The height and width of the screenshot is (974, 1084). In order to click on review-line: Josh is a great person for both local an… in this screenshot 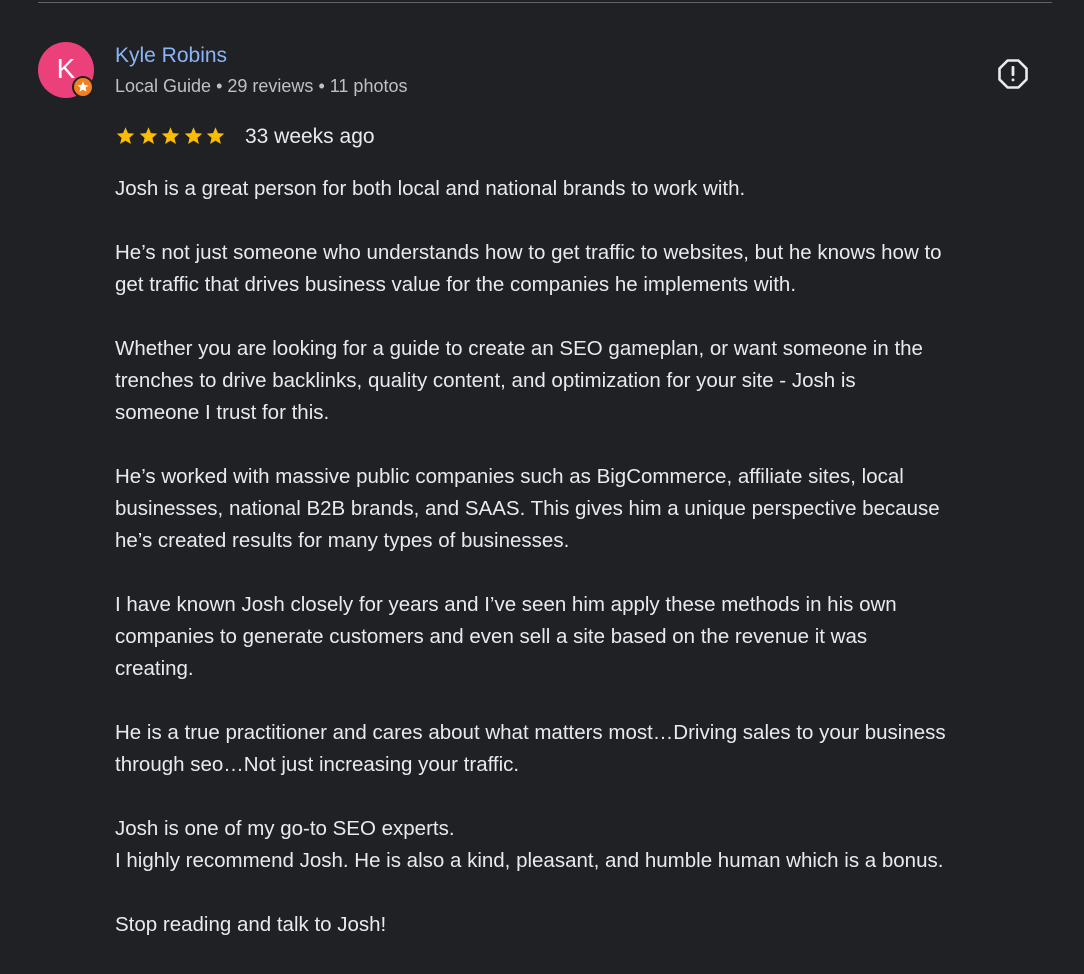, I will do `click(430, 188)`.